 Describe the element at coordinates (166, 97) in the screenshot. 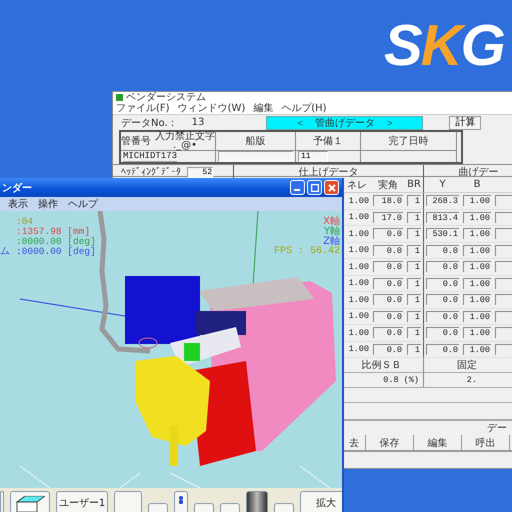

I see `window-title: ベンダーシステム` at that location.